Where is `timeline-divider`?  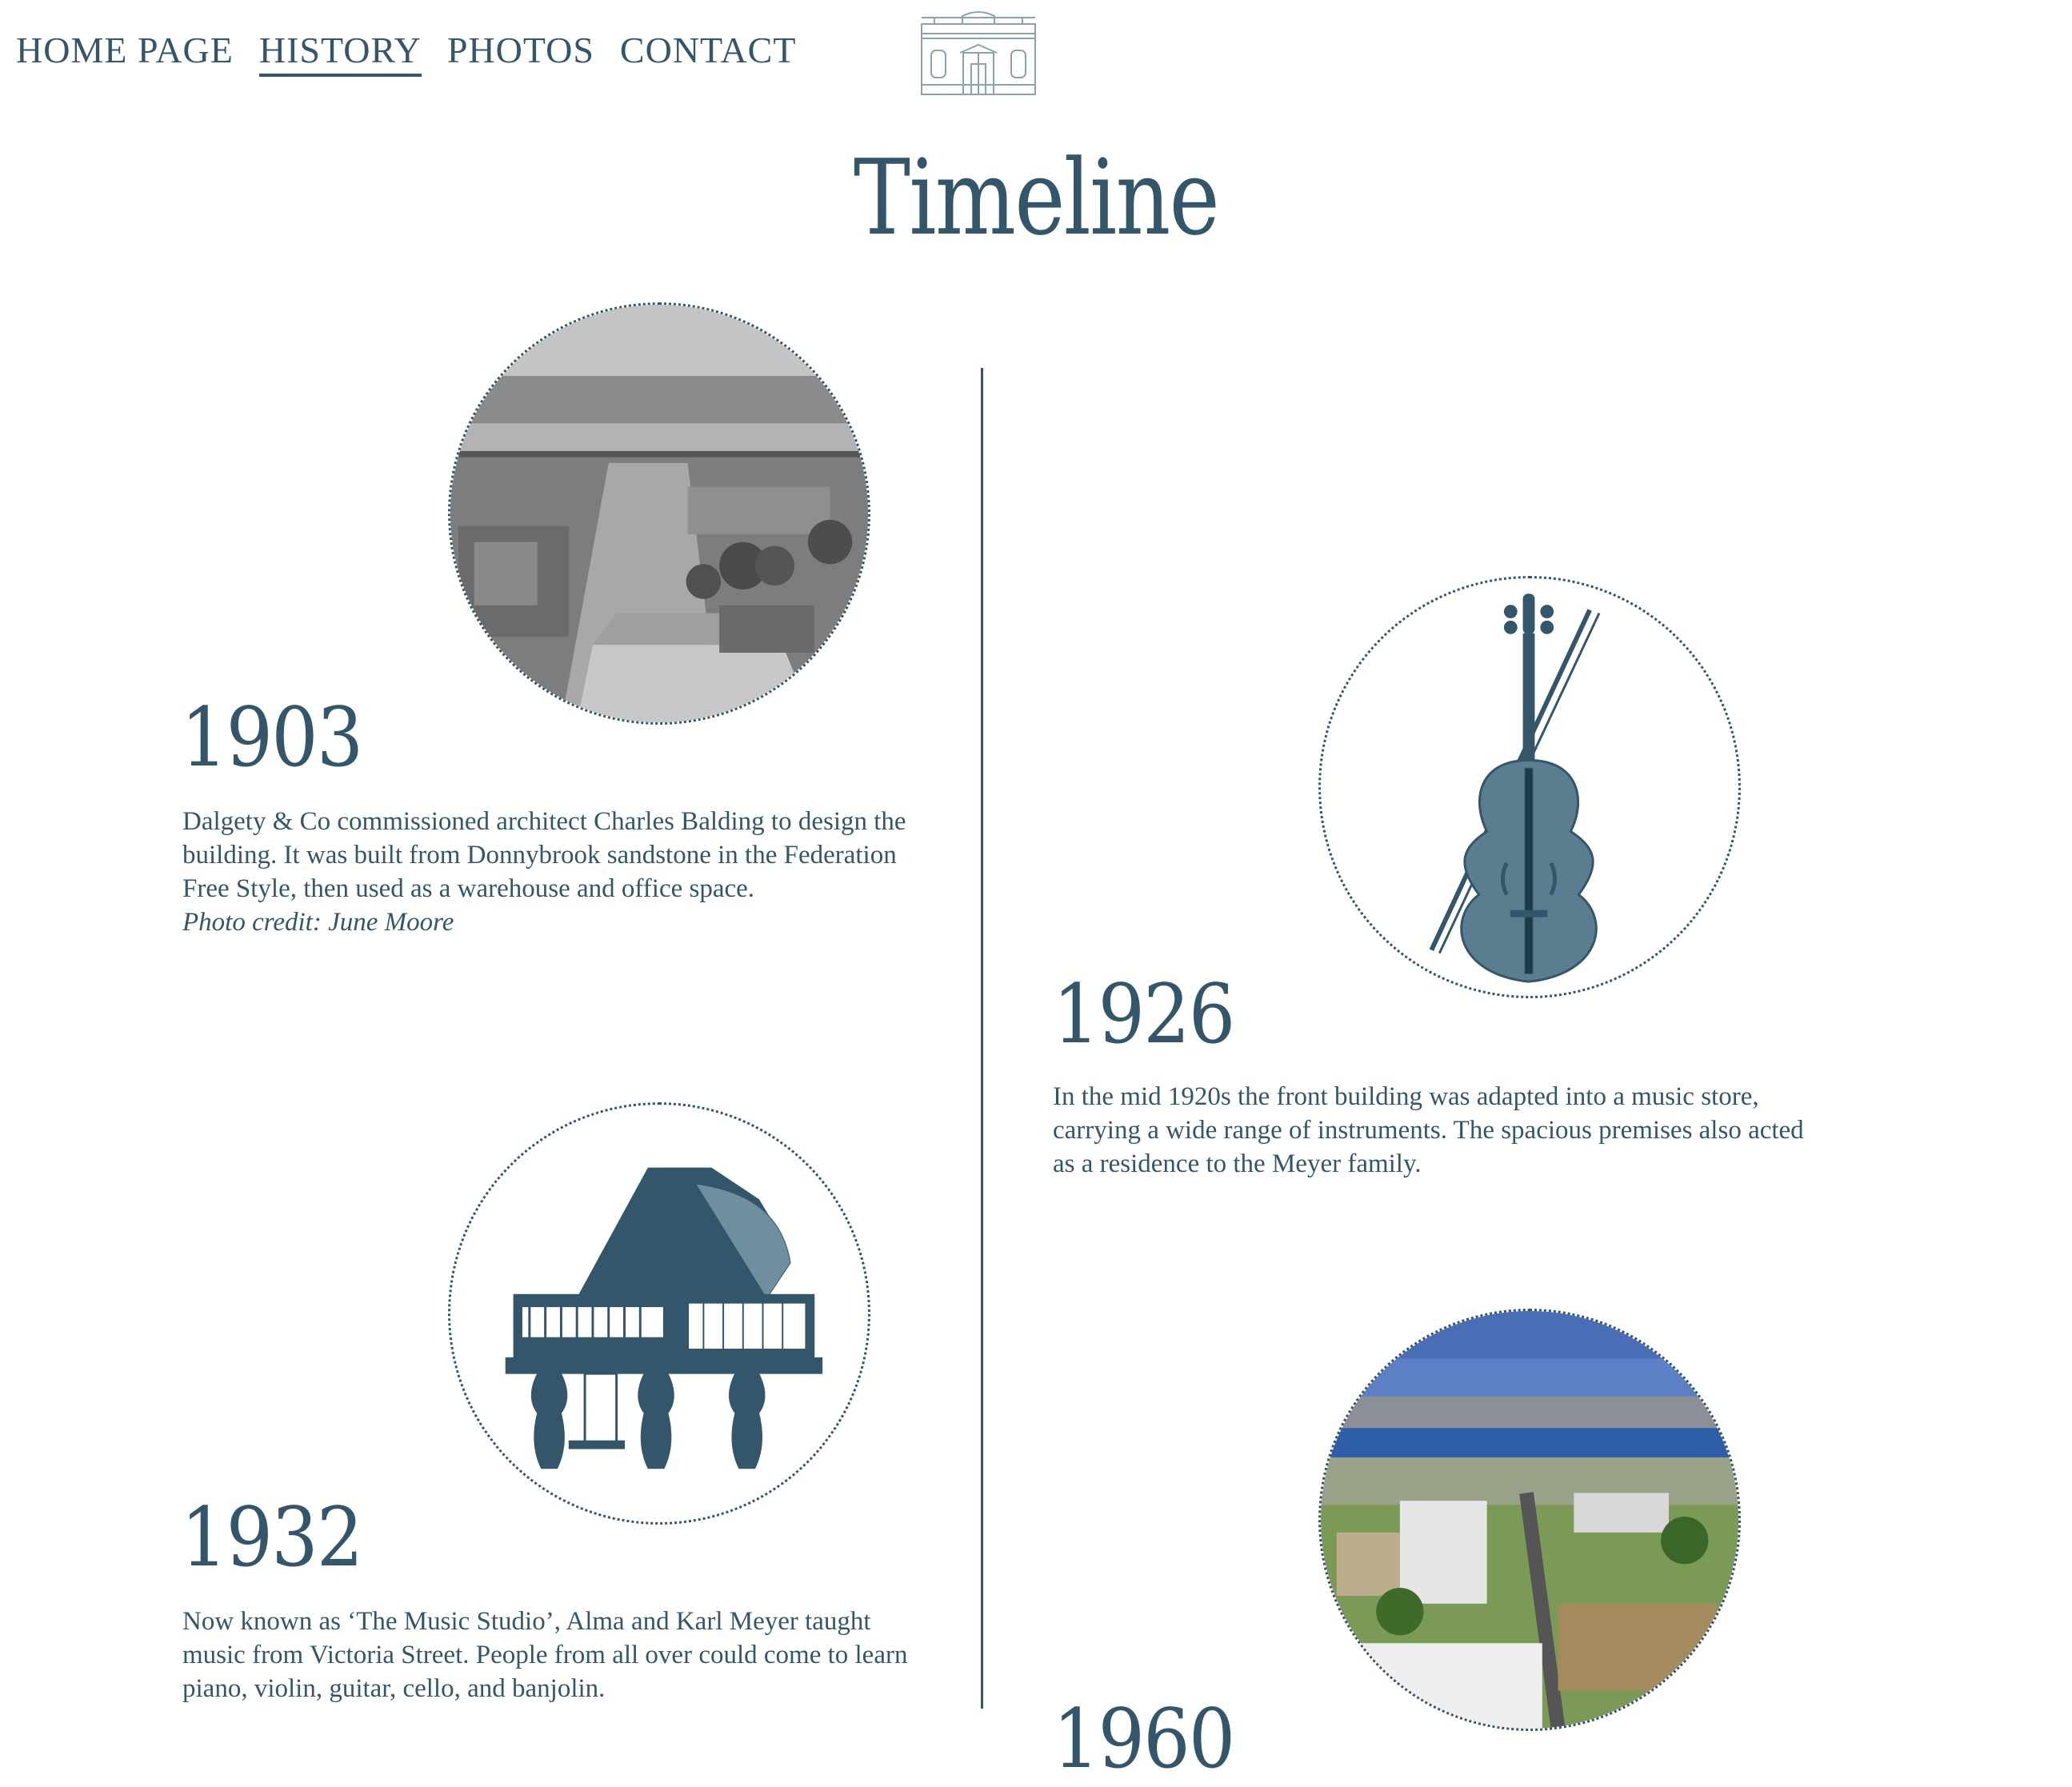 timeline-divider is located at coordinates (982, 1039).